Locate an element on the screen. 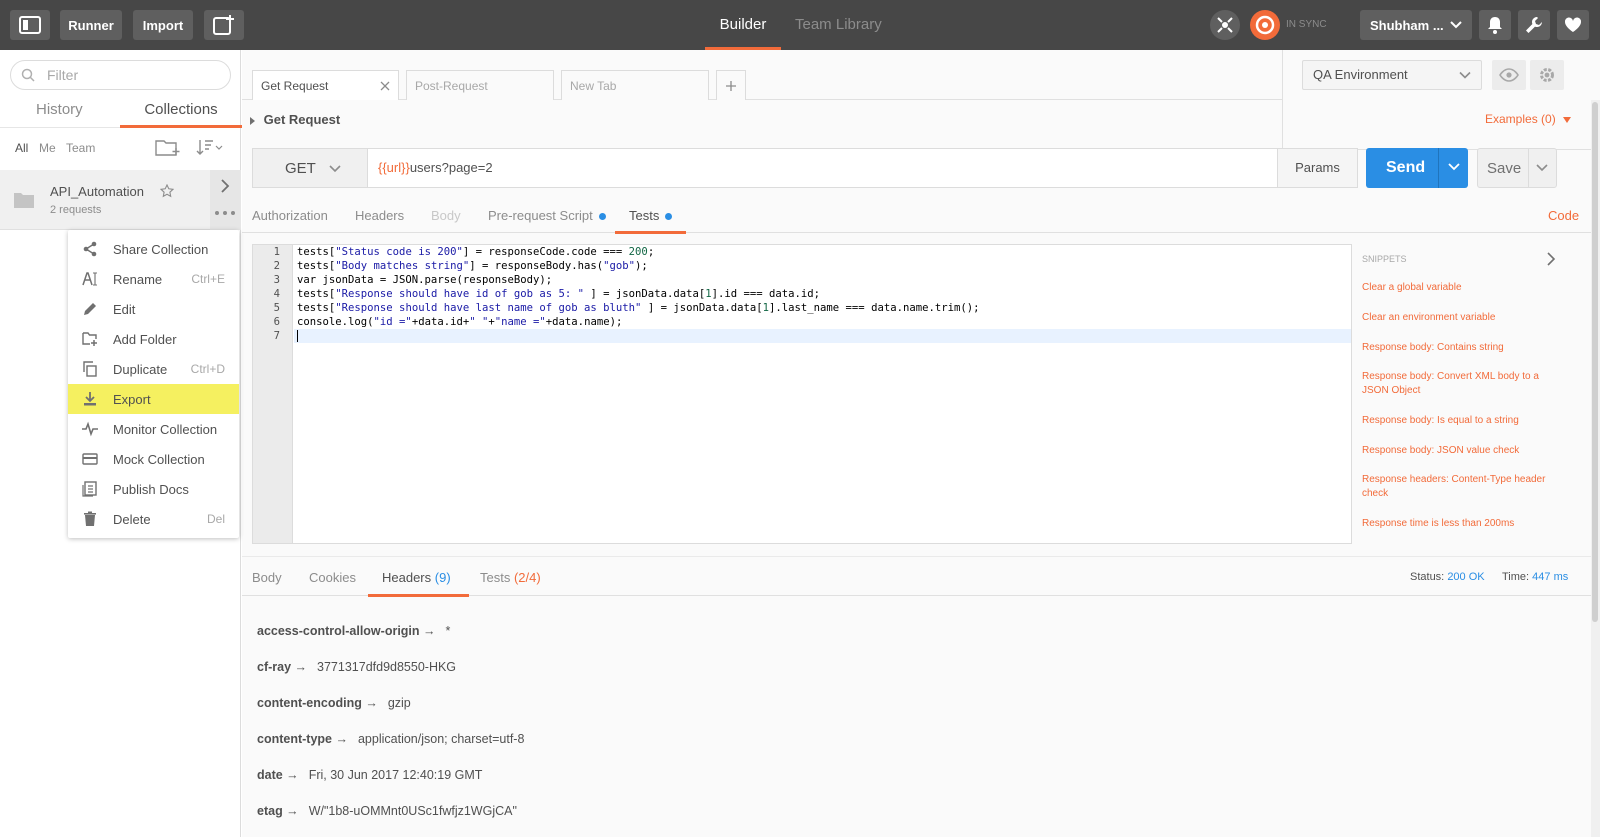 The width and height of the screenshot is (1600, 837). header-key: content-encoding → is located at coordinates (317, 703).